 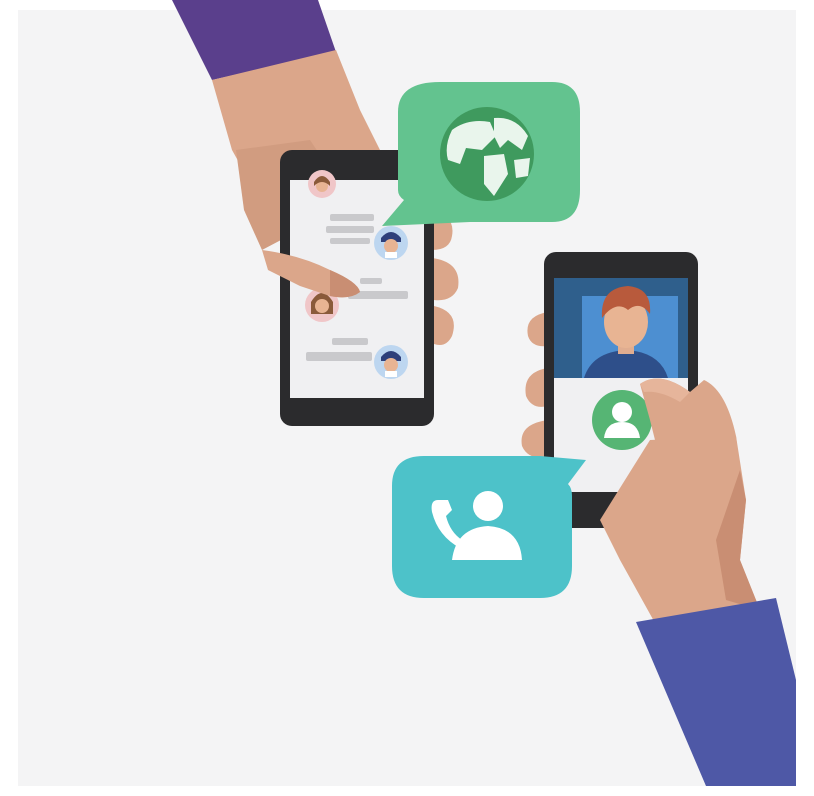 I want to click on globe-speech-bubble, so click(x=481, y=154).